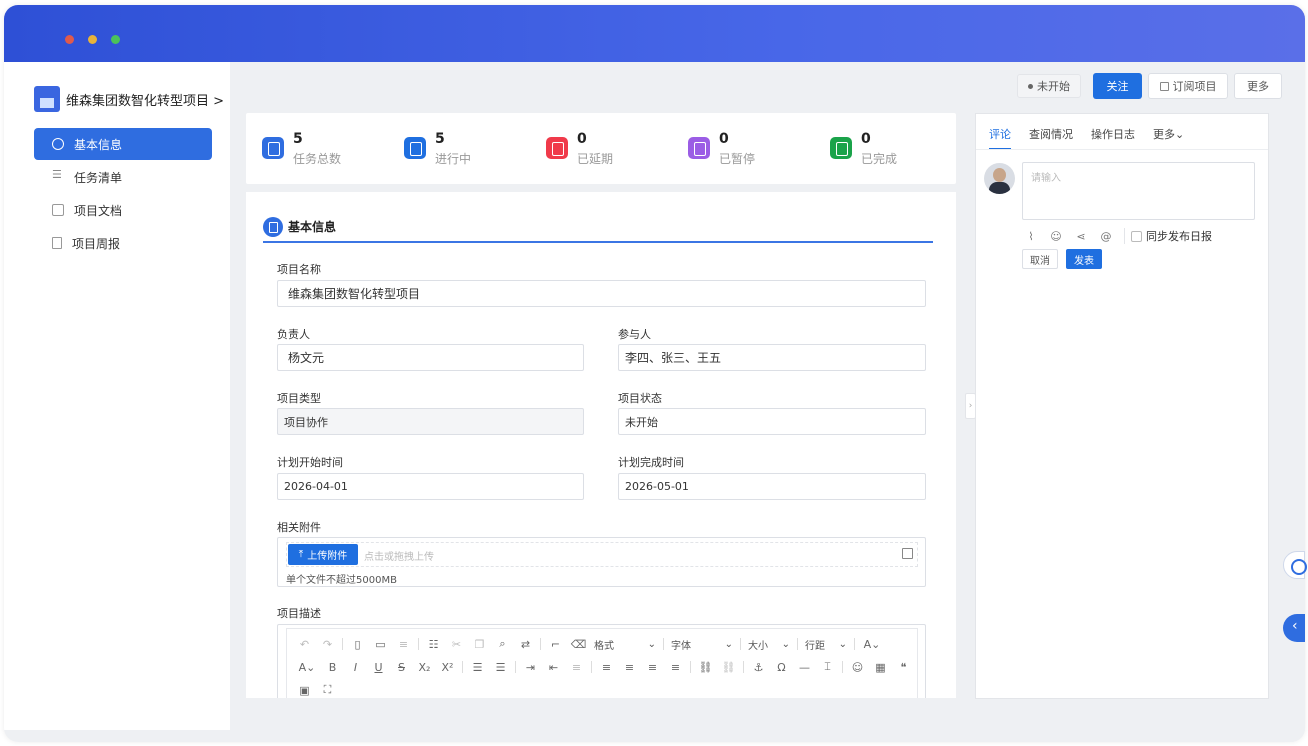 This screenshot has height=746, width=1308. What do you see at coordinates (355, 667) in the screenshot?
I see `italic-icon: I` at bounding box center [355, 667].